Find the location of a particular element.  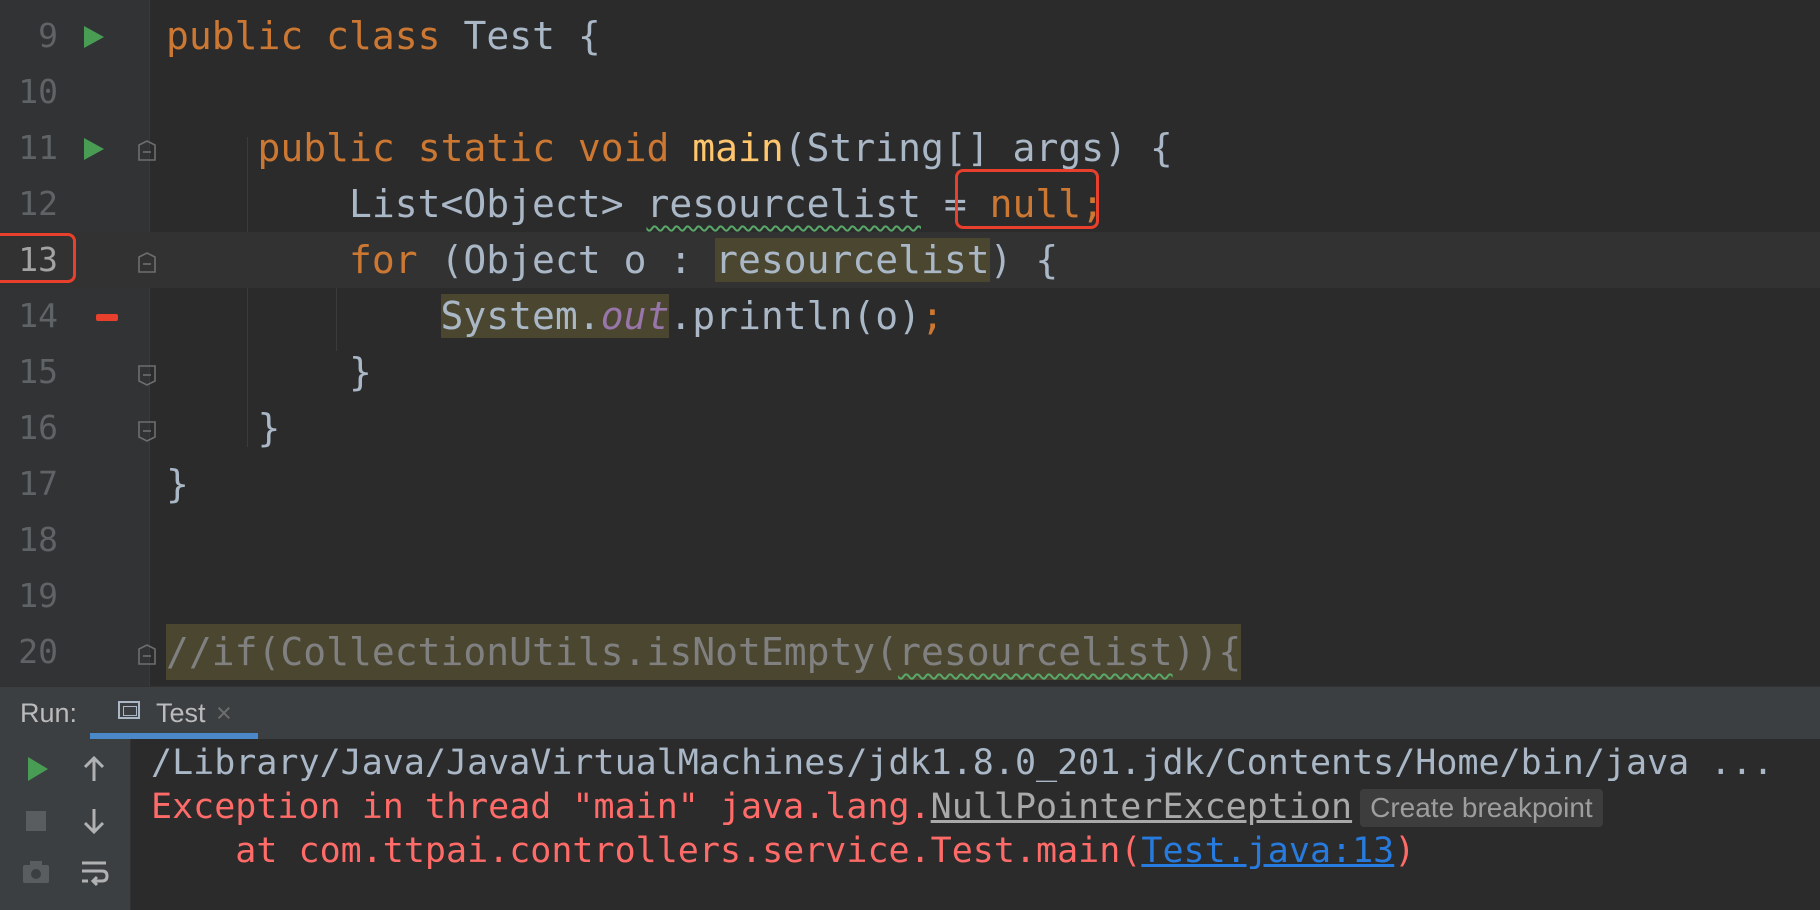

line-number: 17 is located at coordinates (38, 483).